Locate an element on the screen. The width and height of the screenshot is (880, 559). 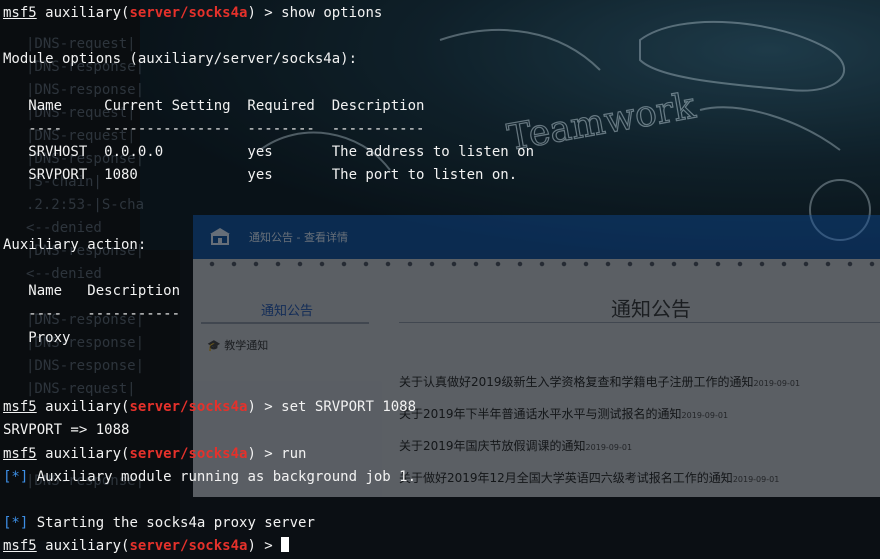
page-title: 通知公告 is located at coordinates (651, 309).